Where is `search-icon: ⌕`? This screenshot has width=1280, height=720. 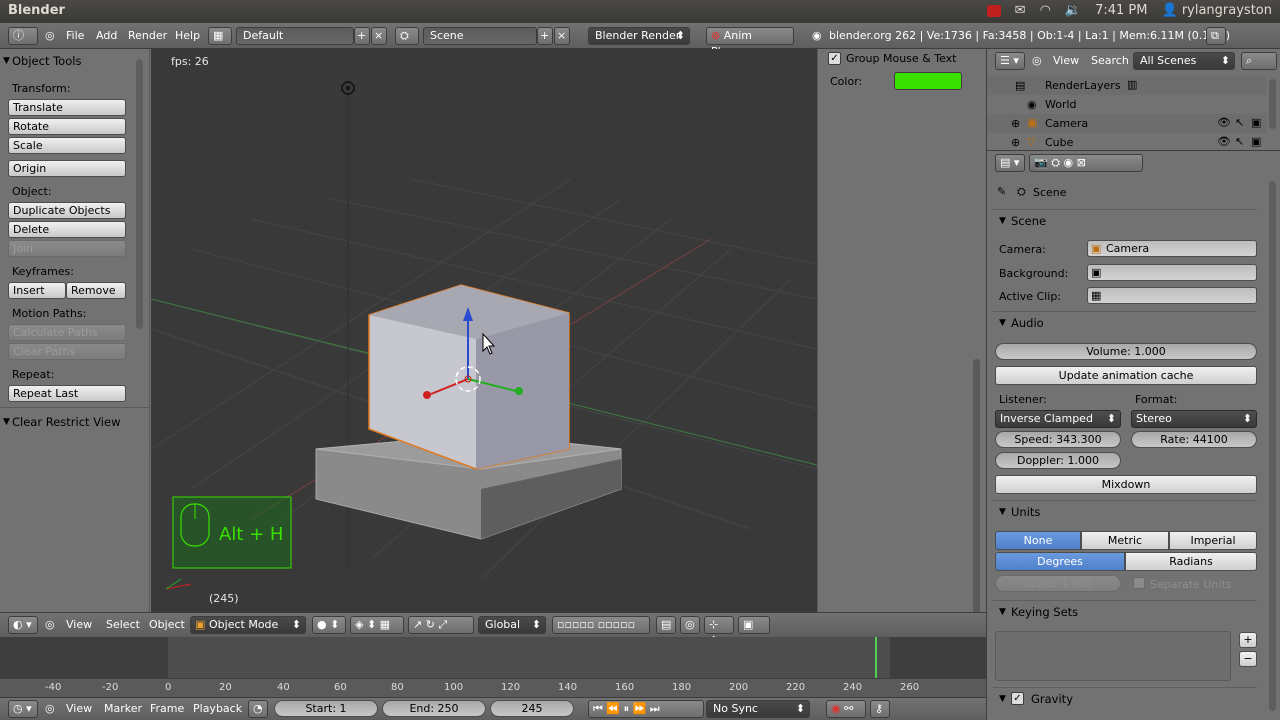 search-icon: ⌕ is located at coordinates (1259, 61).